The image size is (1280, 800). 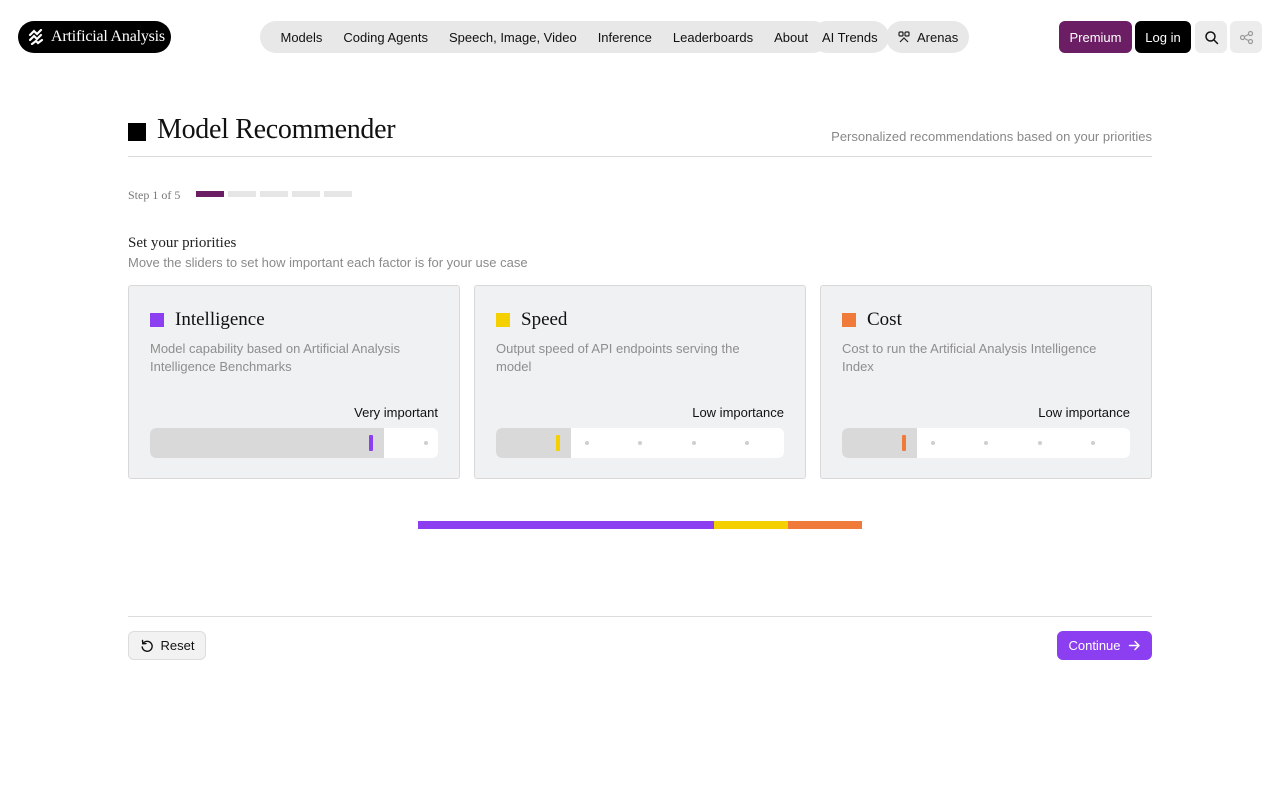 I want to click on nav-item-models: Models, so click(x=301, y=37).